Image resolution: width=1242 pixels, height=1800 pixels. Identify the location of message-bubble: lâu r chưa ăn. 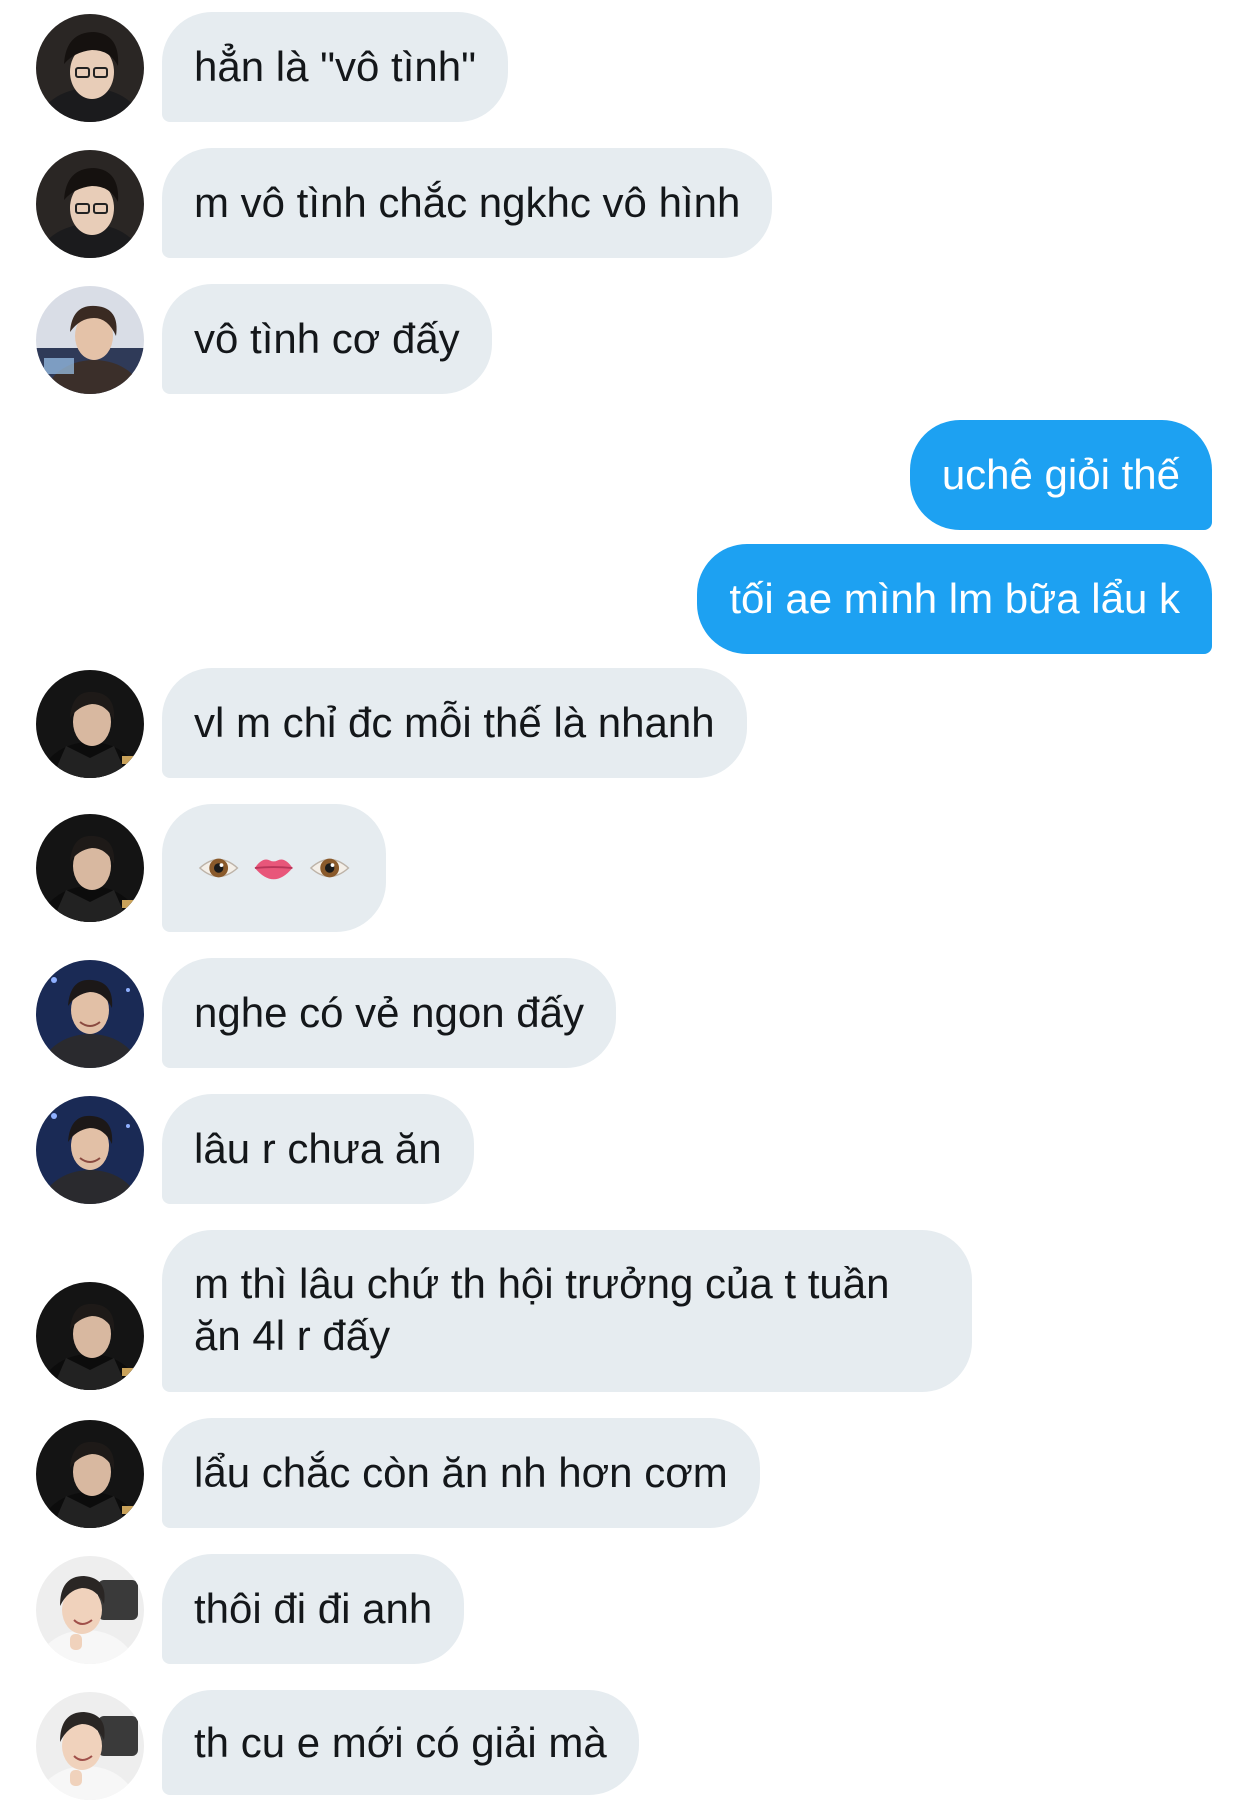
(318, 1149).